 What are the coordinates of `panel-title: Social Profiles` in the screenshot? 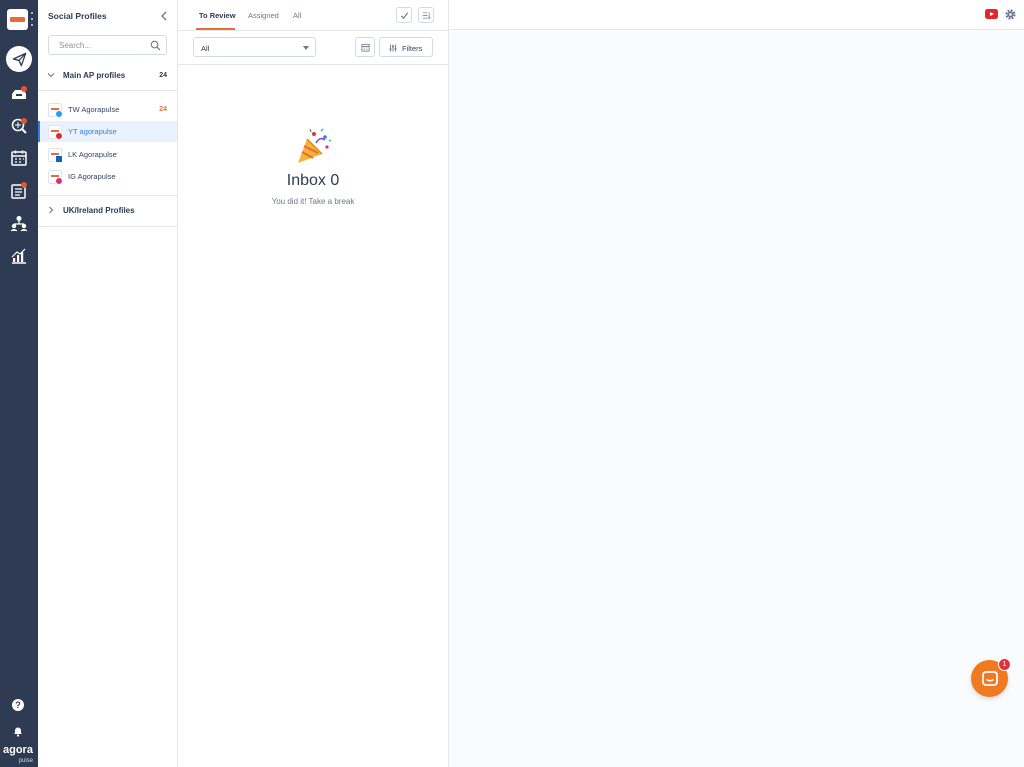 It's located at (77, 16).